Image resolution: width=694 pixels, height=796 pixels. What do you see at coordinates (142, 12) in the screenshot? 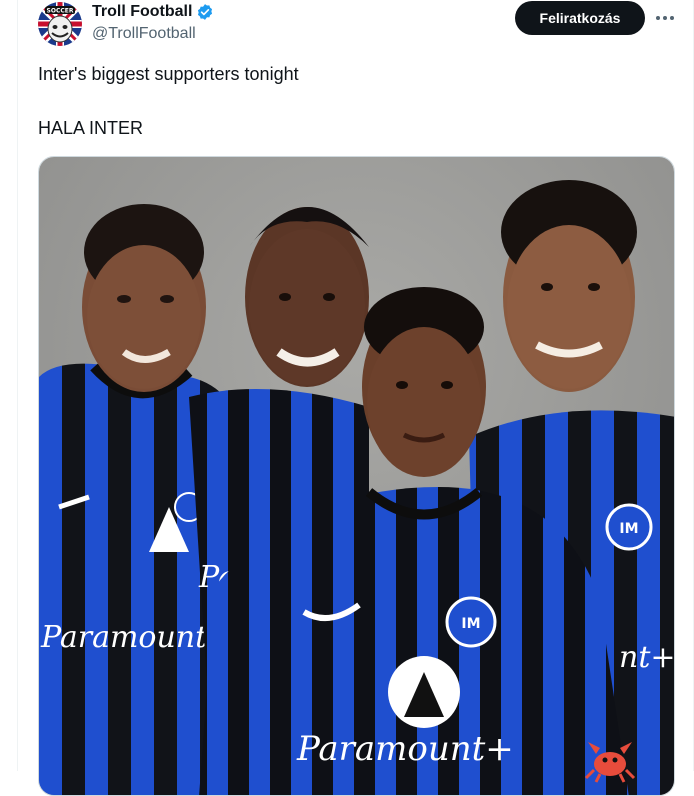
I see `display-name: Troll Football` at bounding box center [142, 12].